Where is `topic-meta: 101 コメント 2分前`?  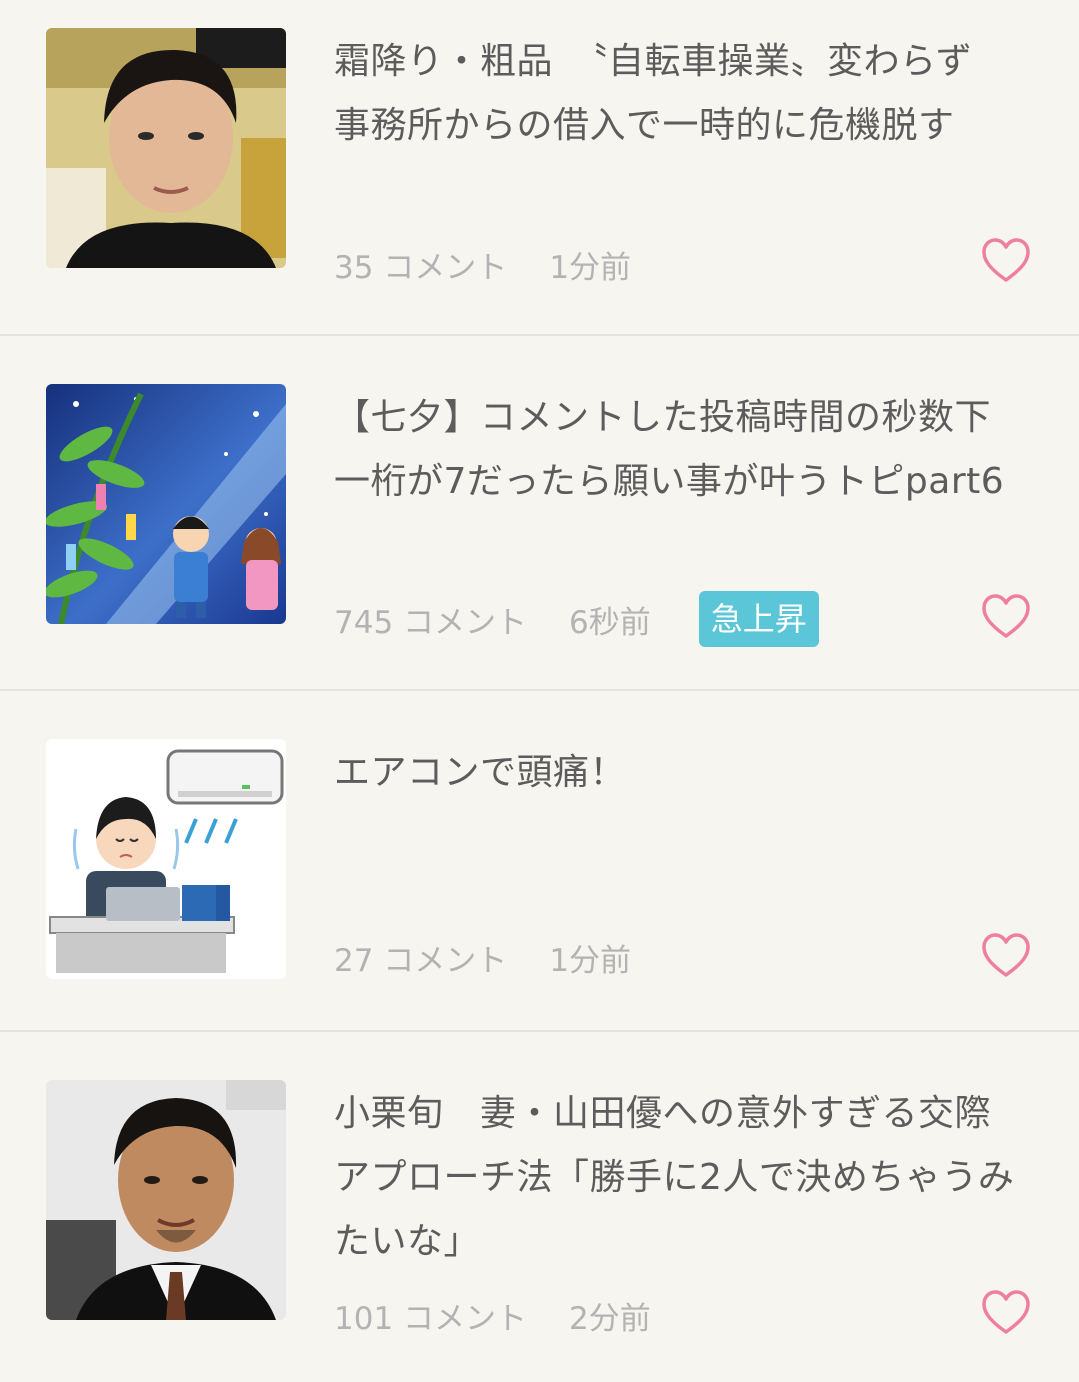 topic-meta: 101 コメント 2分前 is located at coordinates (516, 1315).